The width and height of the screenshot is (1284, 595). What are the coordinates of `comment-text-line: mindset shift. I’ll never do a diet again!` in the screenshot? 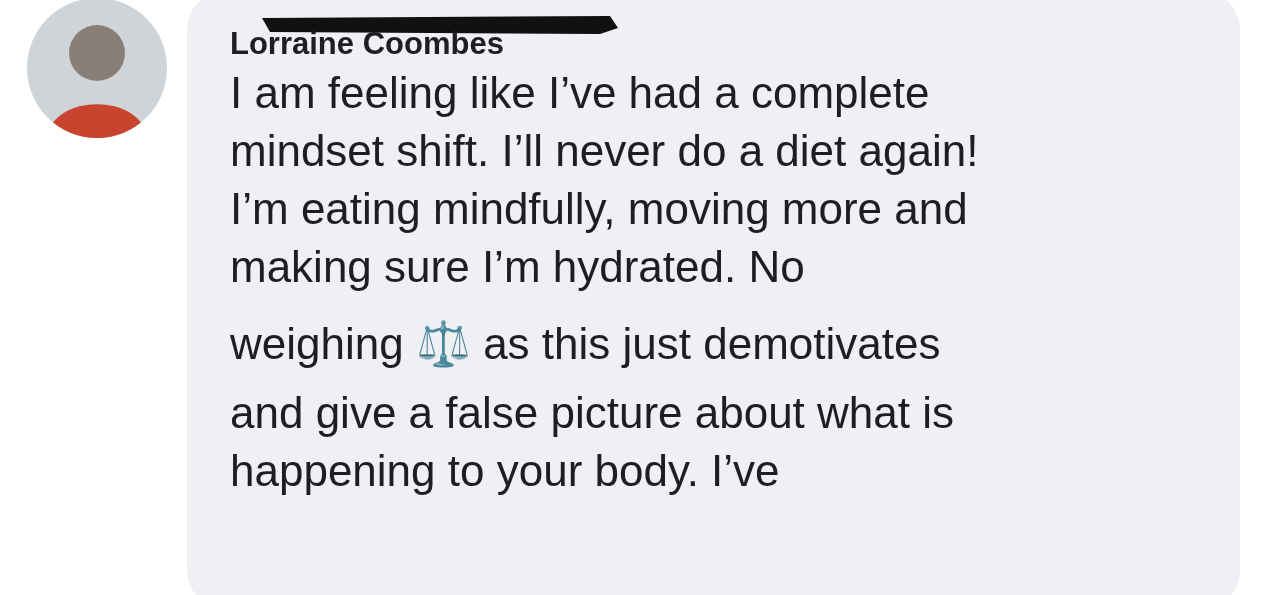 It's located at (605, 151).